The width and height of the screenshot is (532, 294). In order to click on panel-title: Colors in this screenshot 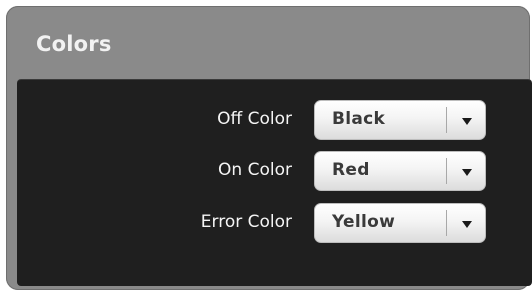, I will do `click(74, 44)`.